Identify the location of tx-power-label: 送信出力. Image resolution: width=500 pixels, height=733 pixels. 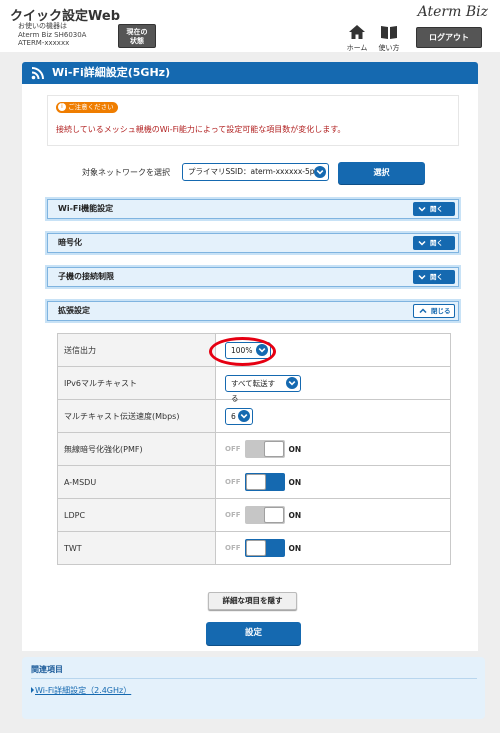
(136, 350).